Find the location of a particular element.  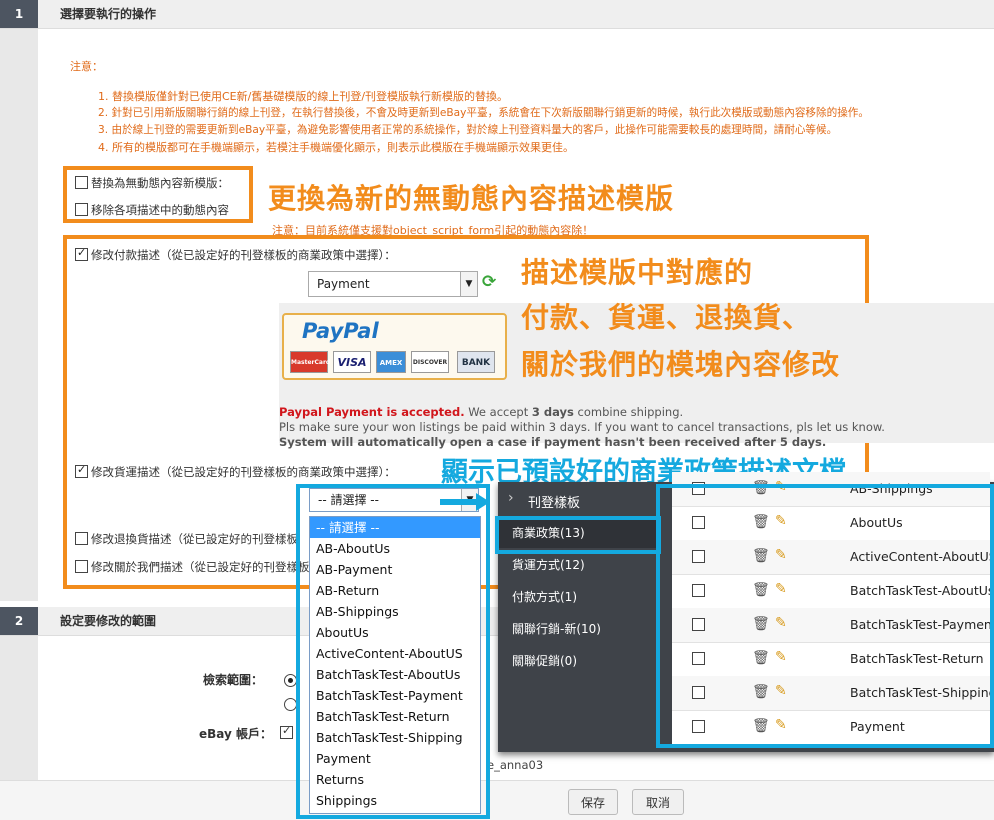

shipping-desc-checkbox is located at coordinates (81, 470).